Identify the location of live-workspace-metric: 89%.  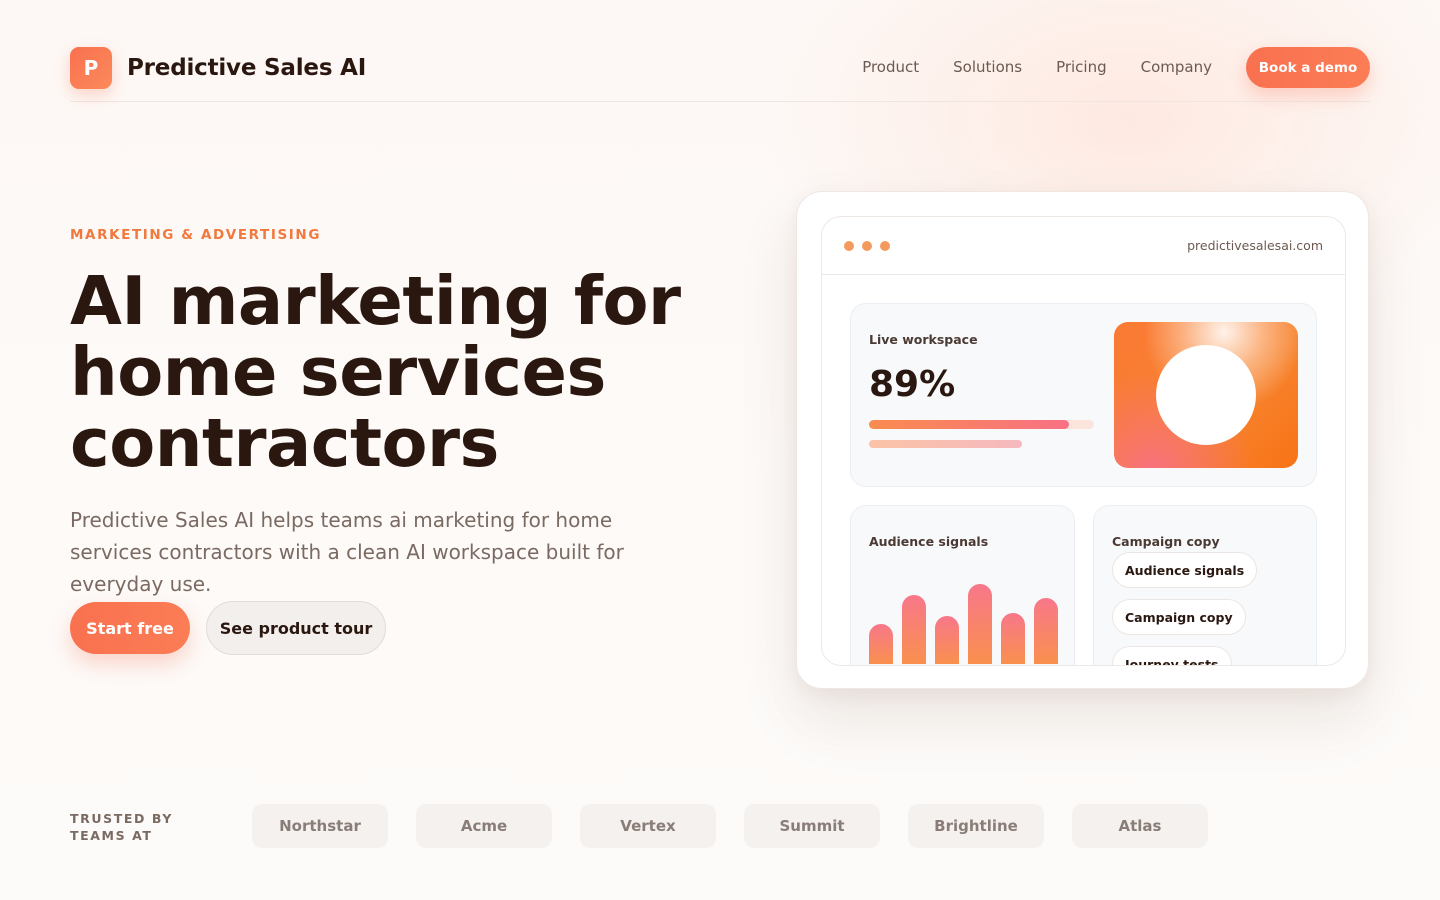
(912, 384).